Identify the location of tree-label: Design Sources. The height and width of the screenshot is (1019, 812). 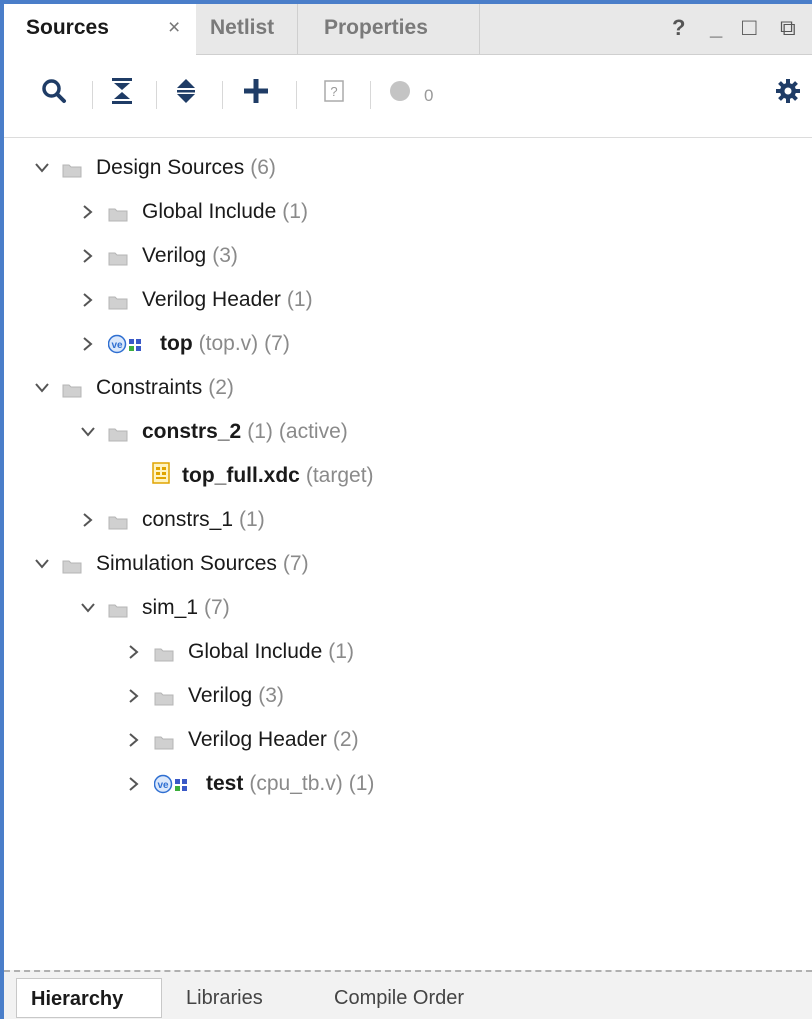
(170, 167).